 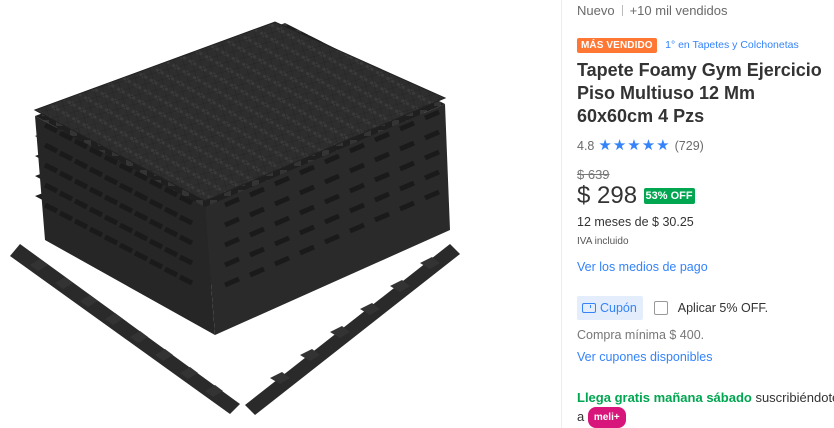 What do you see at coordinates (689, 146) in the screenshot?
I see `review-count: (729)` at bounding box center [689, 146].